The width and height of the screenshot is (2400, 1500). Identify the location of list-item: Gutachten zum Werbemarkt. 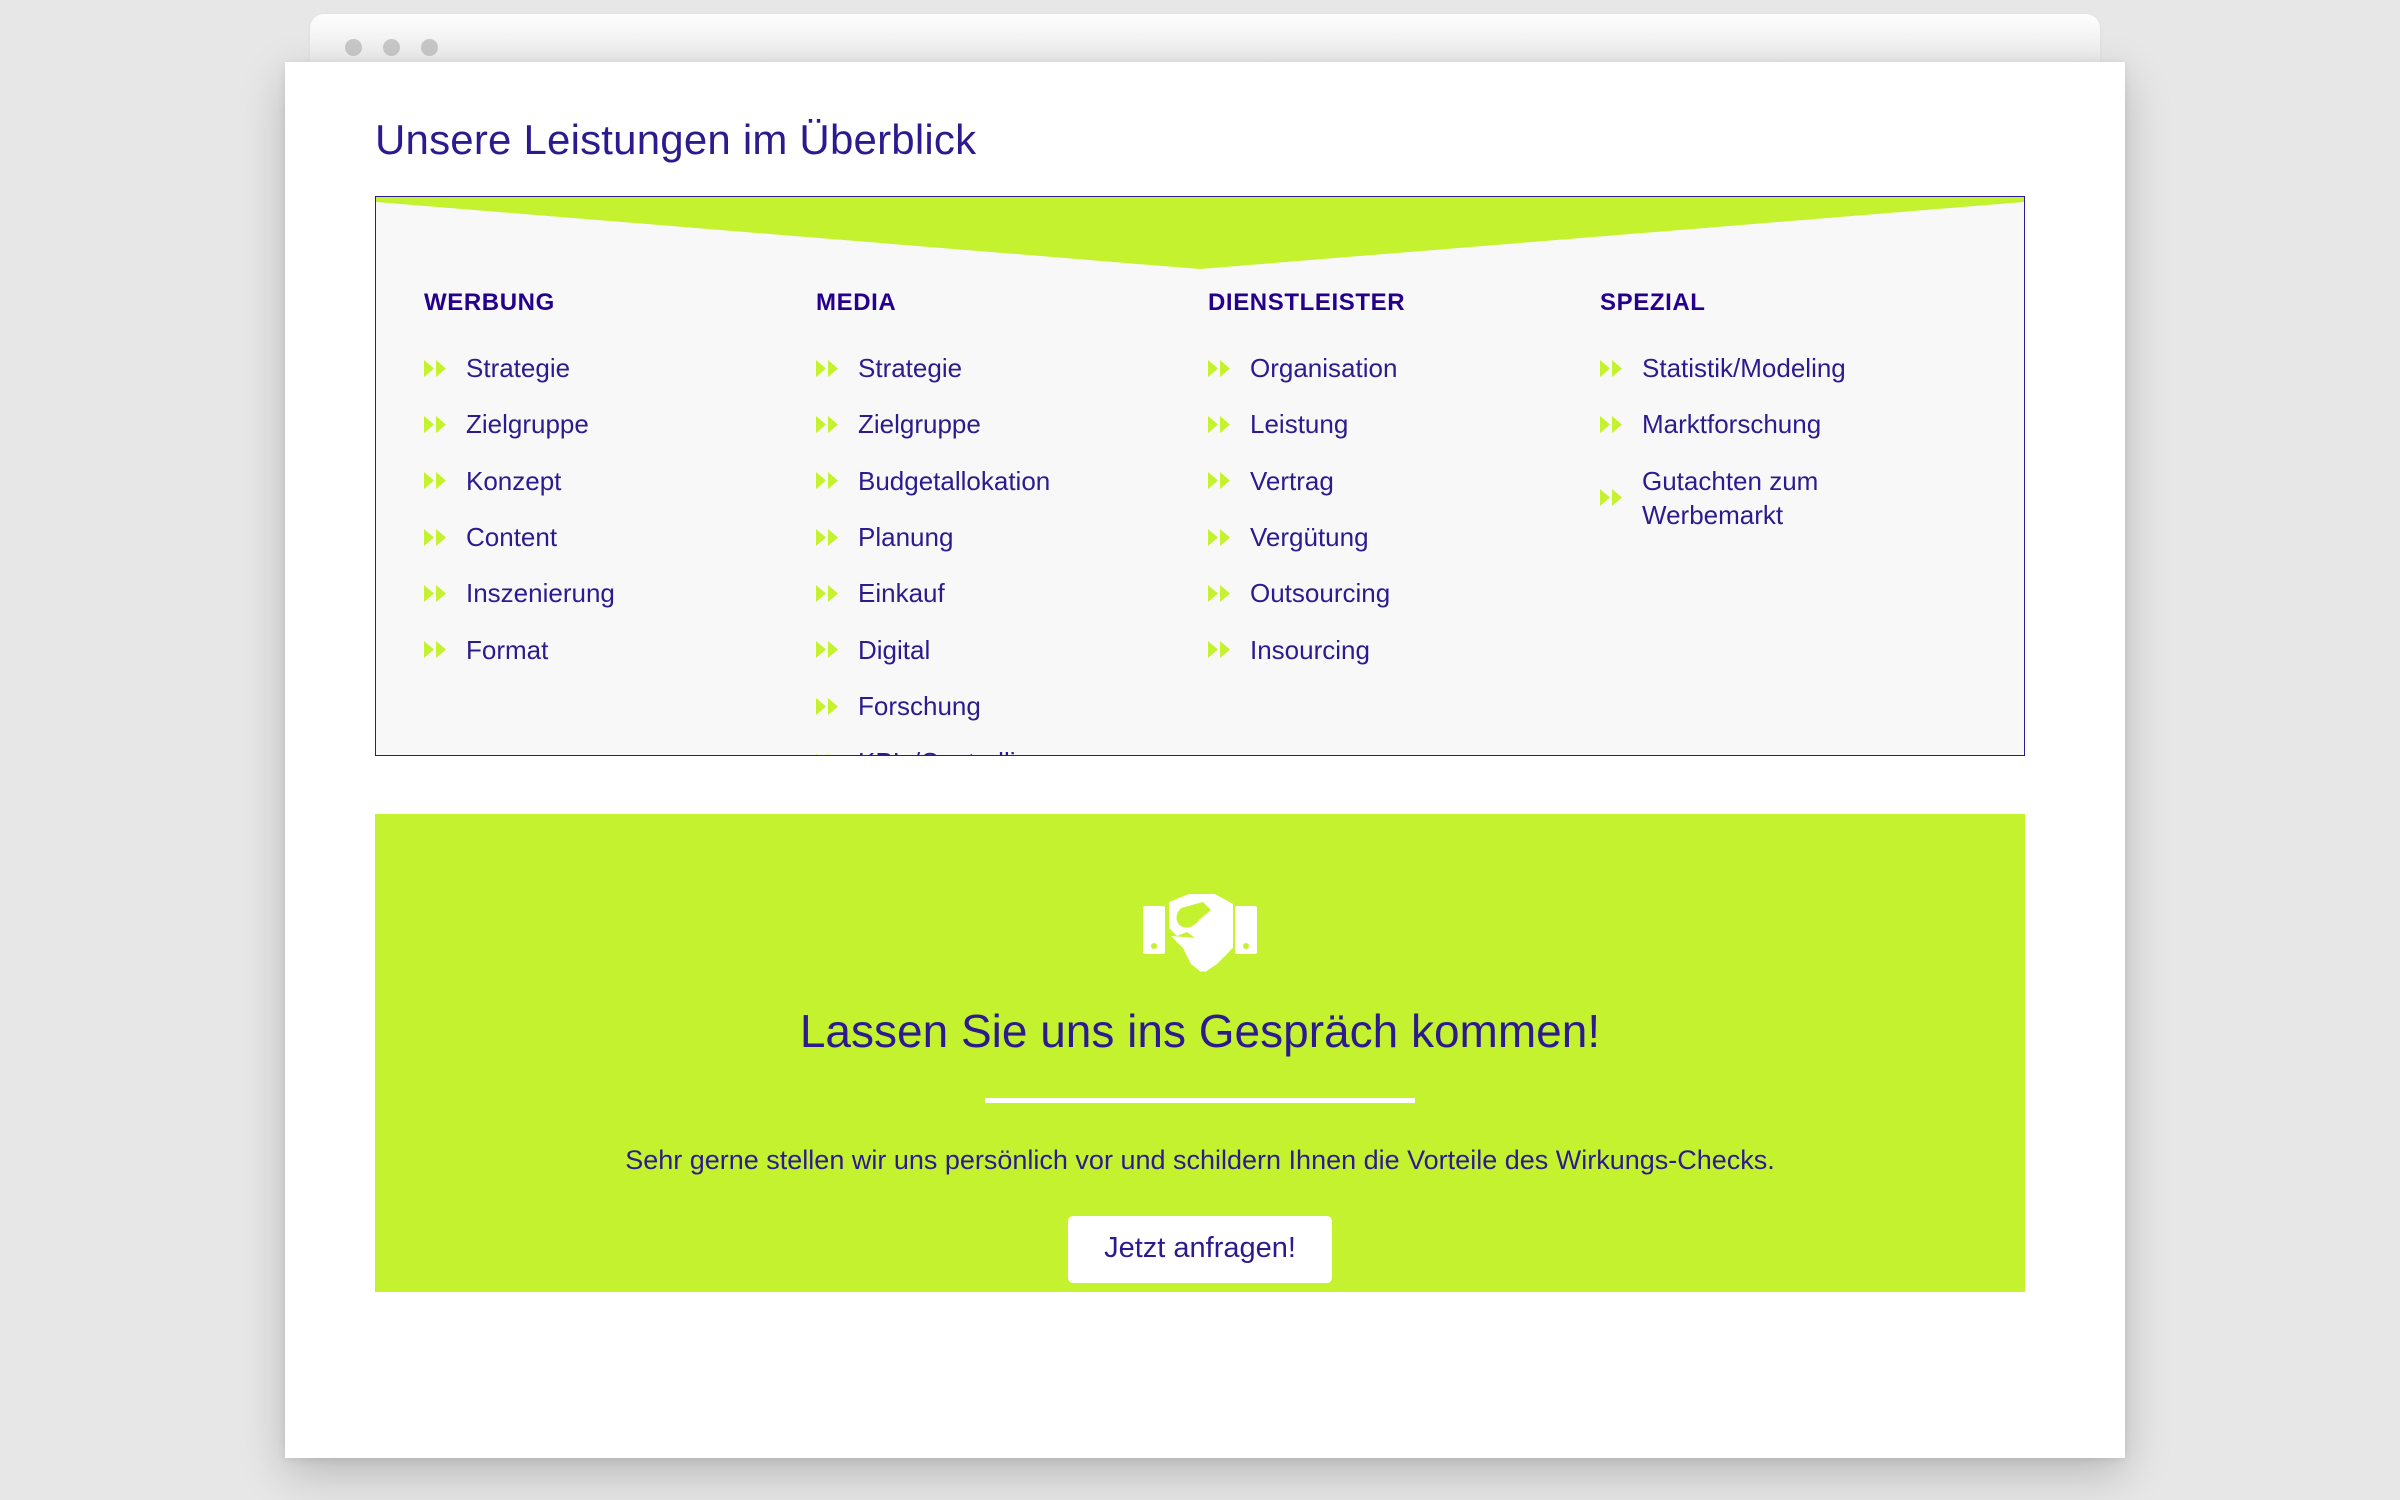
(1796, 498).